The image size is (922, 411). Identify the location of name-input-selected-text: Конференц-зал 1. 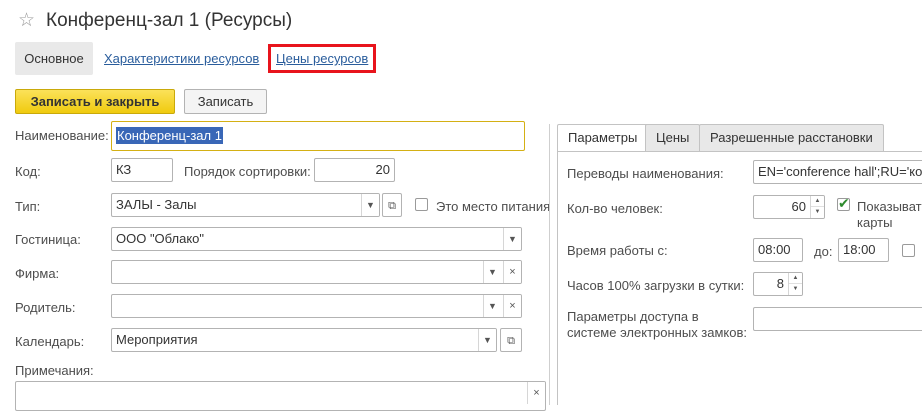
(169, 135).